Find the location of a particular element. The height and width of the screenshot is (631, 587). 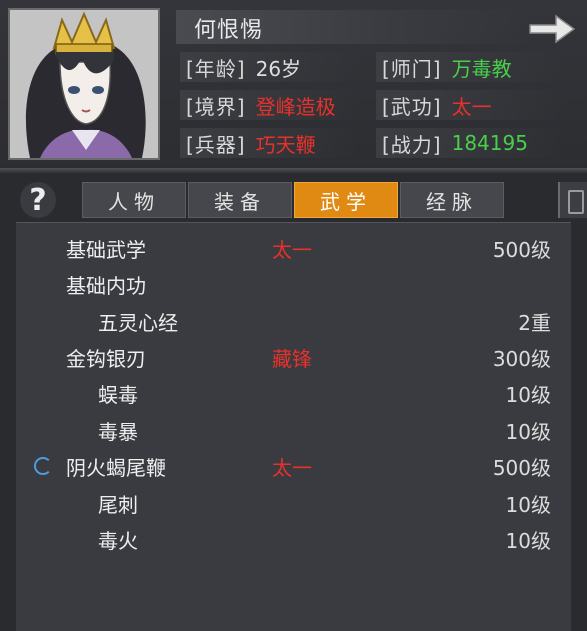

skill-row: 尾刺 10级 is located at coordinates (293, 502).